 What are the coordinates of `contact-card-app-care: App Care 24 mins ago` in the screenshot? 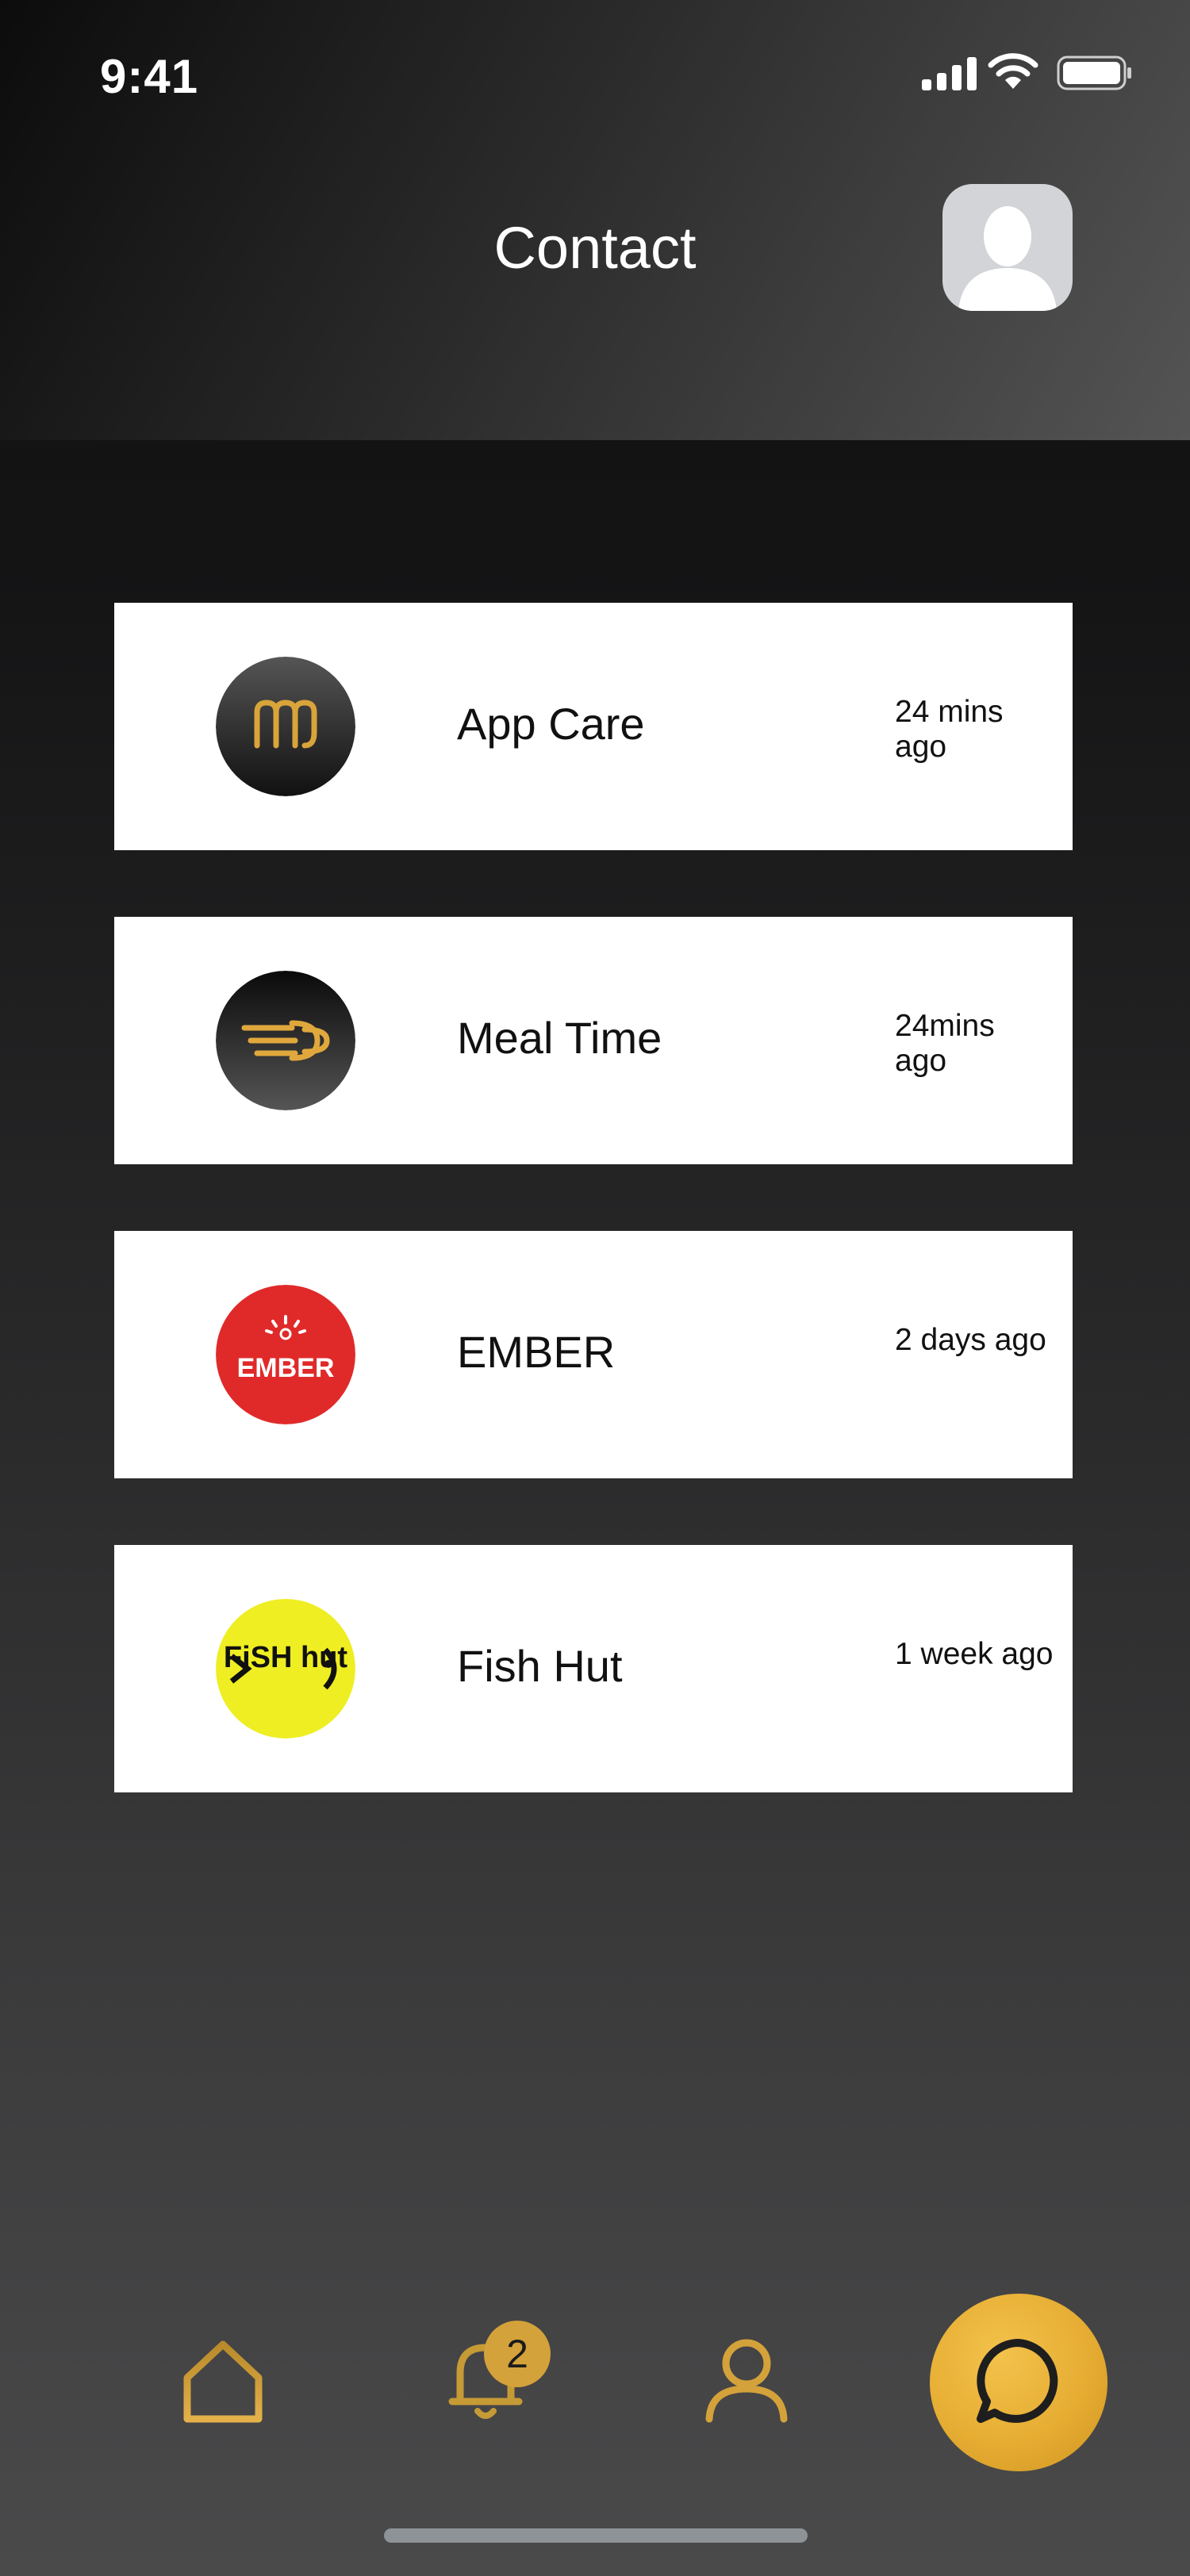 It's located at (593, 727).